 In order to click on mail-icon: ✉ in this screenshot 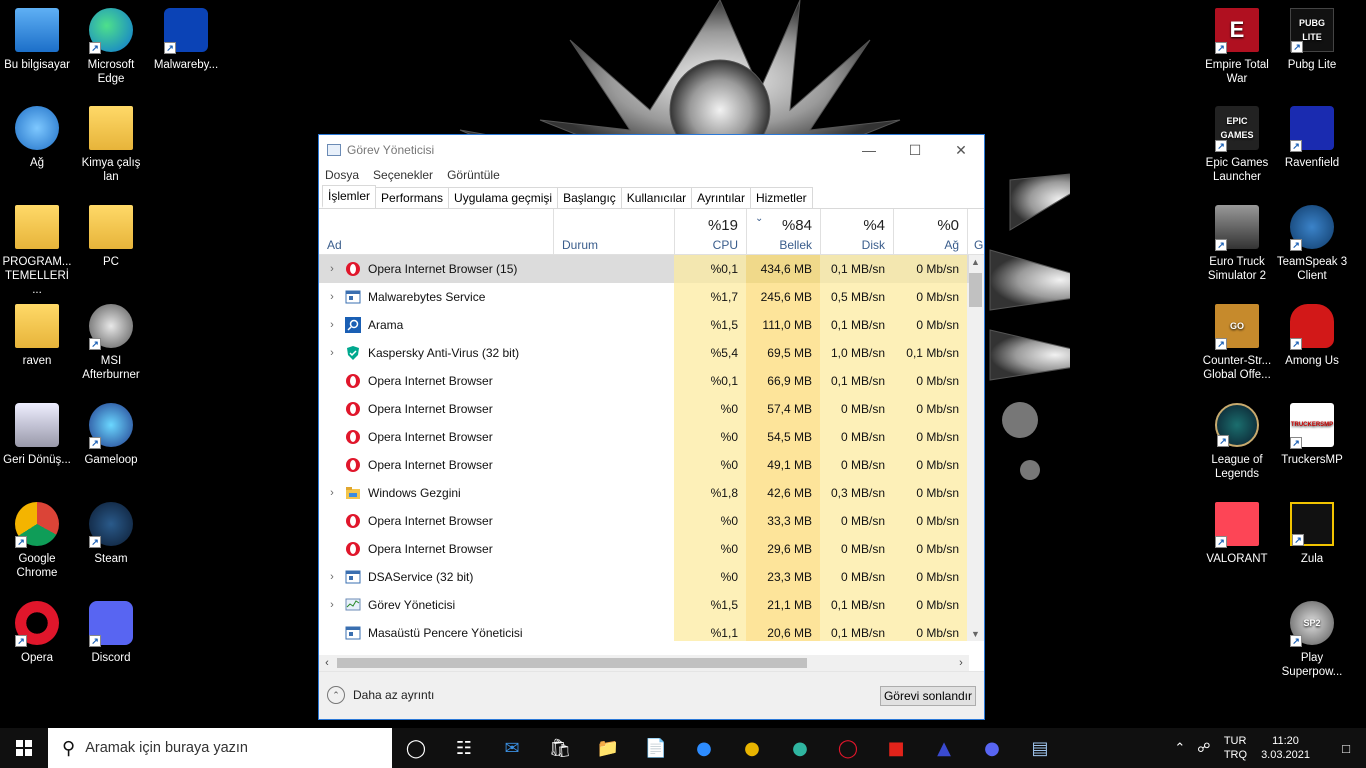, I will do `click(512, 748)`.